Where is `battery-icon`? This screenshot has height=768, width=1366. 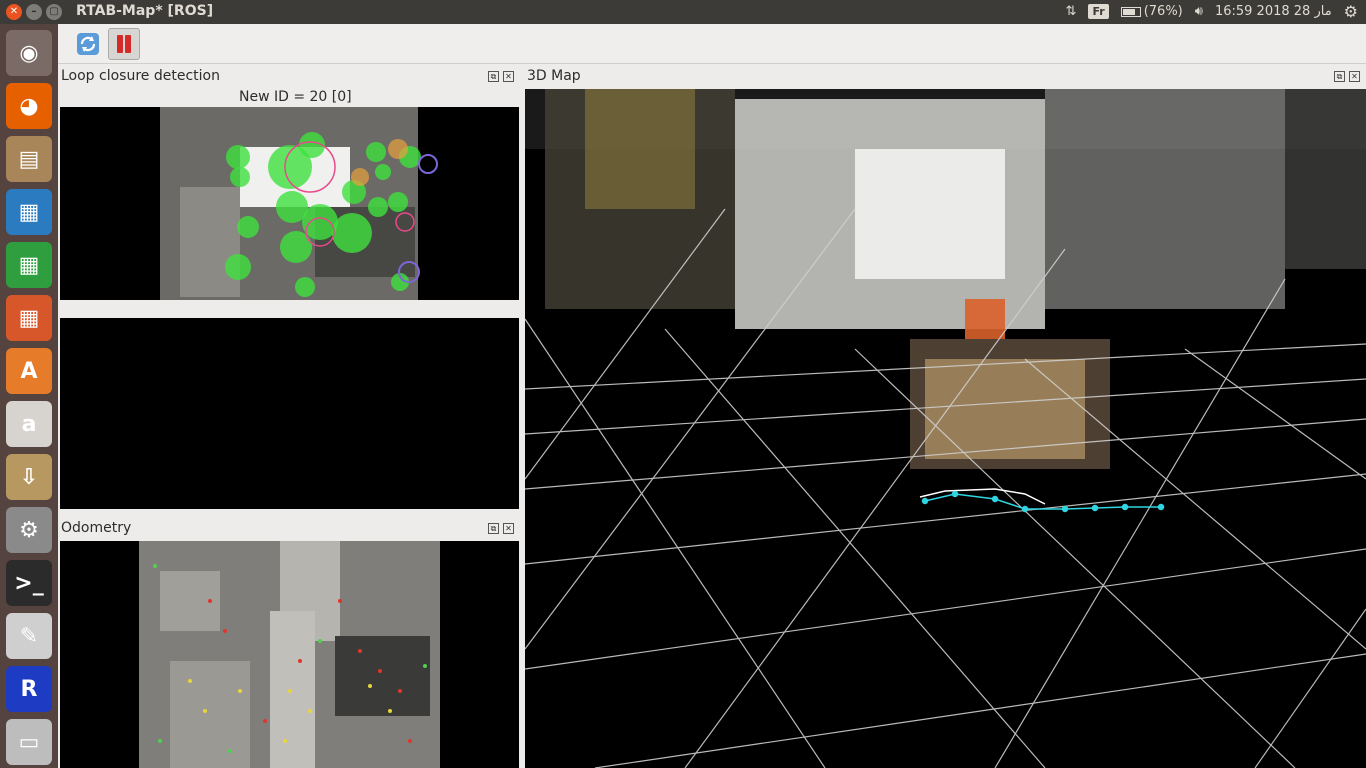 battery-icon is located at coordinates (1130, 11).